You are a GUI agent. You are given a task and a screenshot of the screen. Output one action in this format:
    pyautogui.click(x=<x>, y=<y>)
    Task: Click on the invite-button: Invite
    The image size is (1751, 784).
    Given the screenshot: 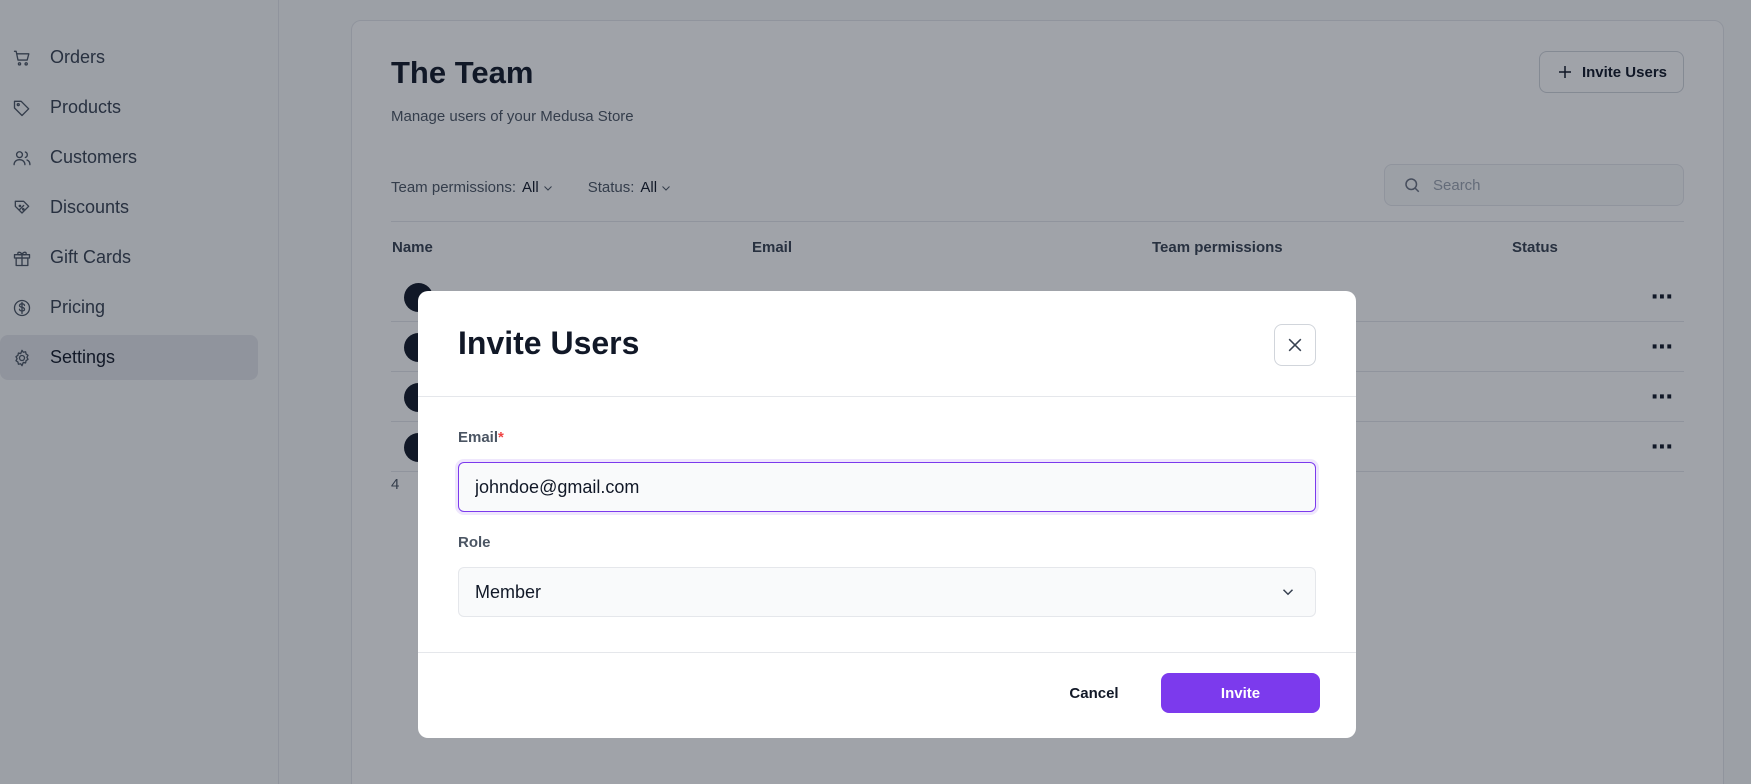 What is the action you would take?
    pyautogui.click(x=1240, y=693)
    